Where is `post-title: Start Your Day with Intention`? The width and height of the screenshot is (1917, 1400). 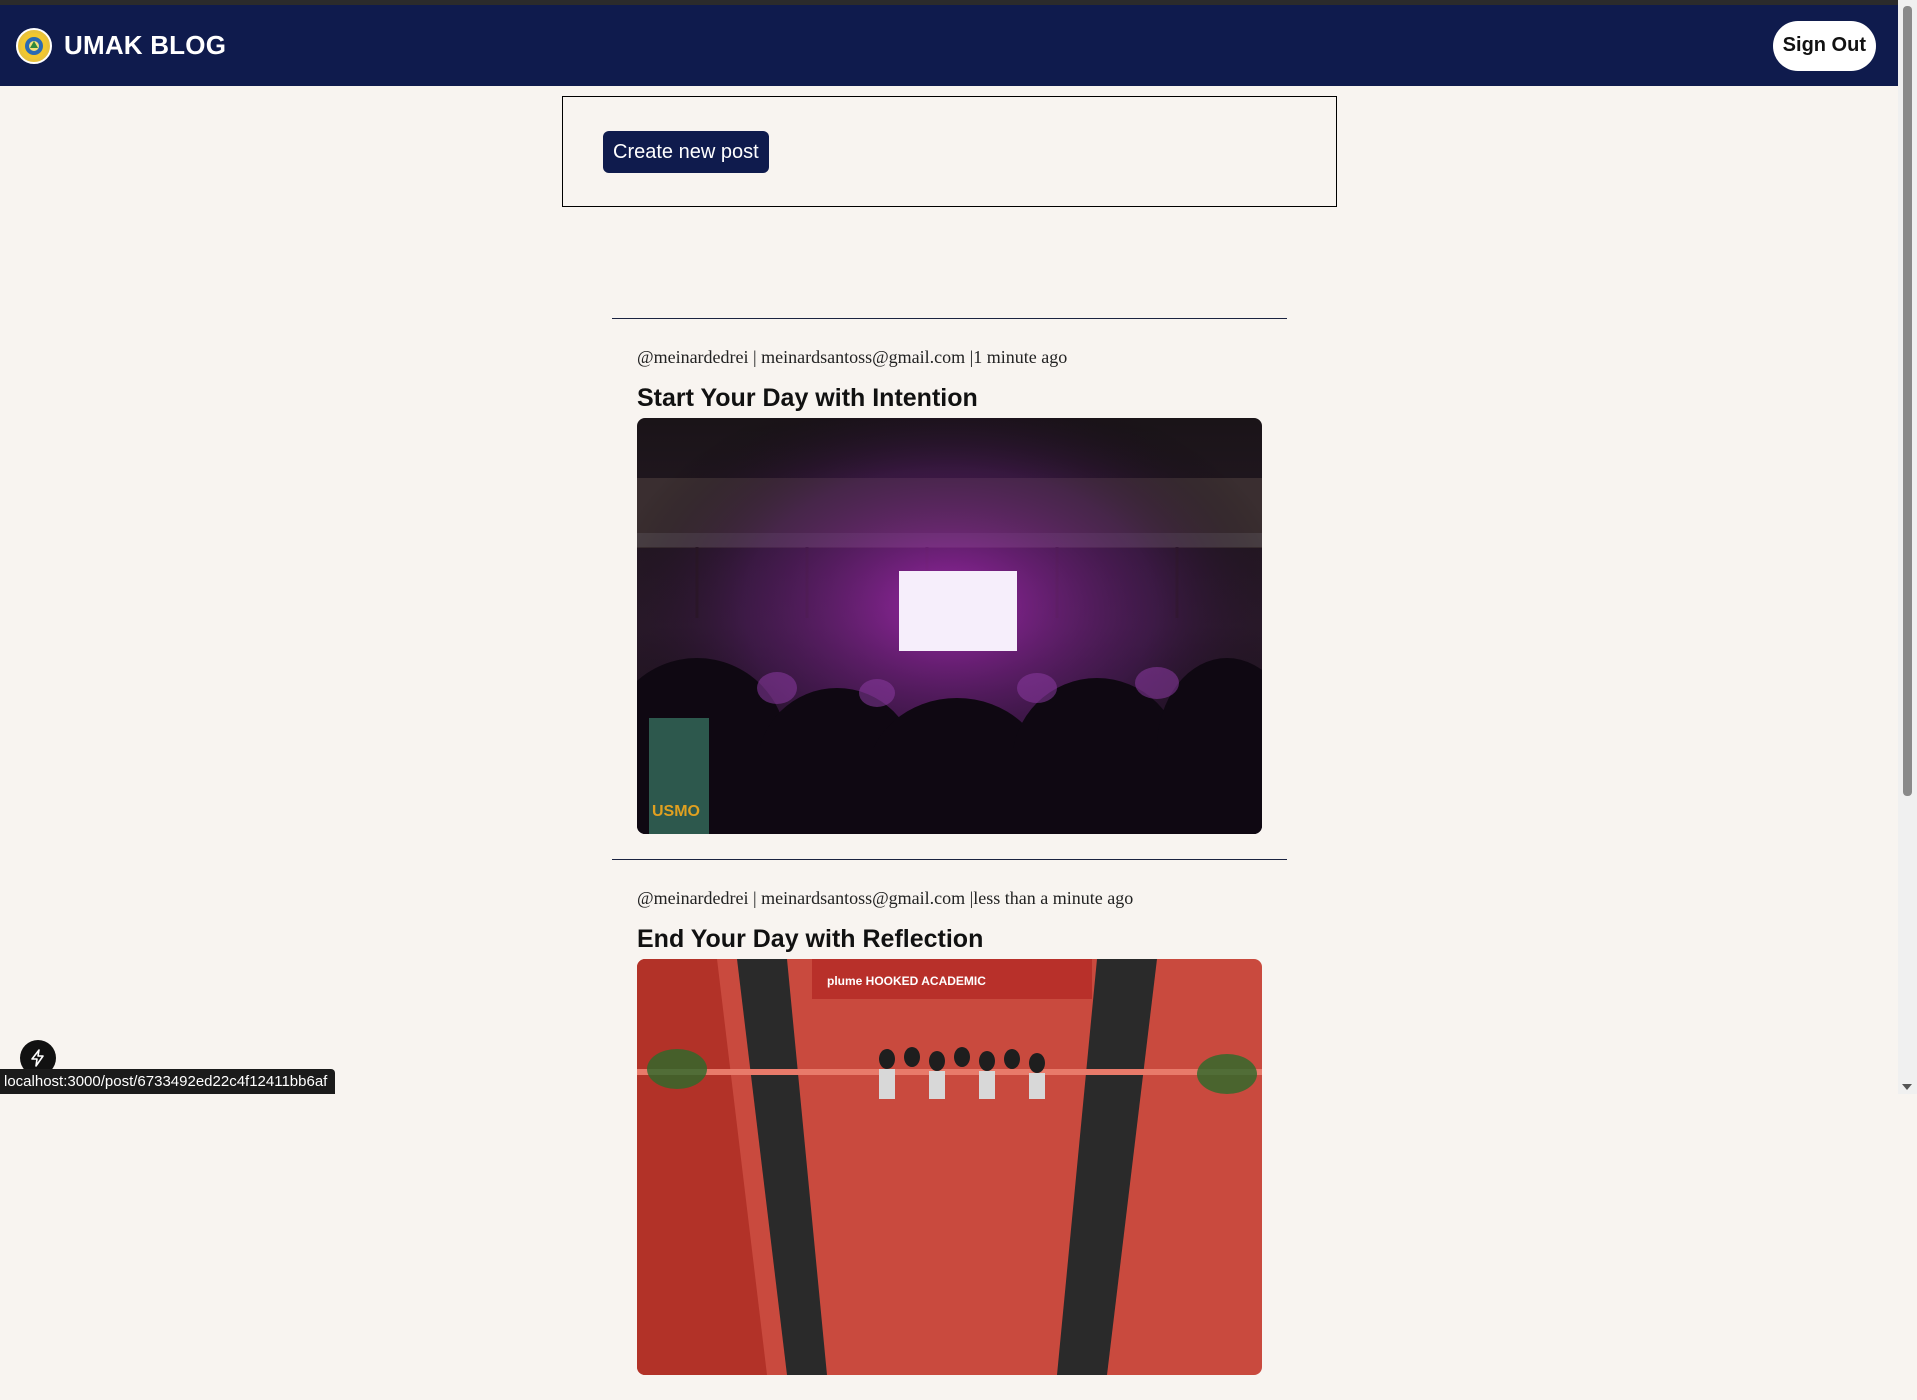
post-title: Start Your Day with Intention is located at coordinates (949, 398).